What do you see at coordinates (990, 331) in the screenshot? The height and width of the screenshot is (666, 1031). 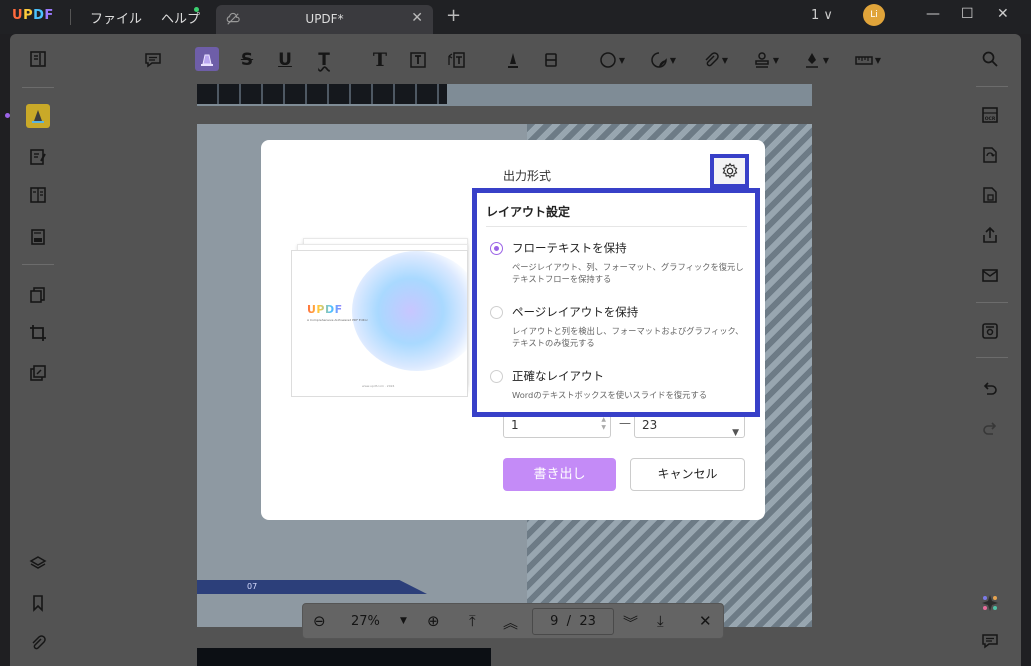 I see `save-icon` at bounding box center [990, 331].